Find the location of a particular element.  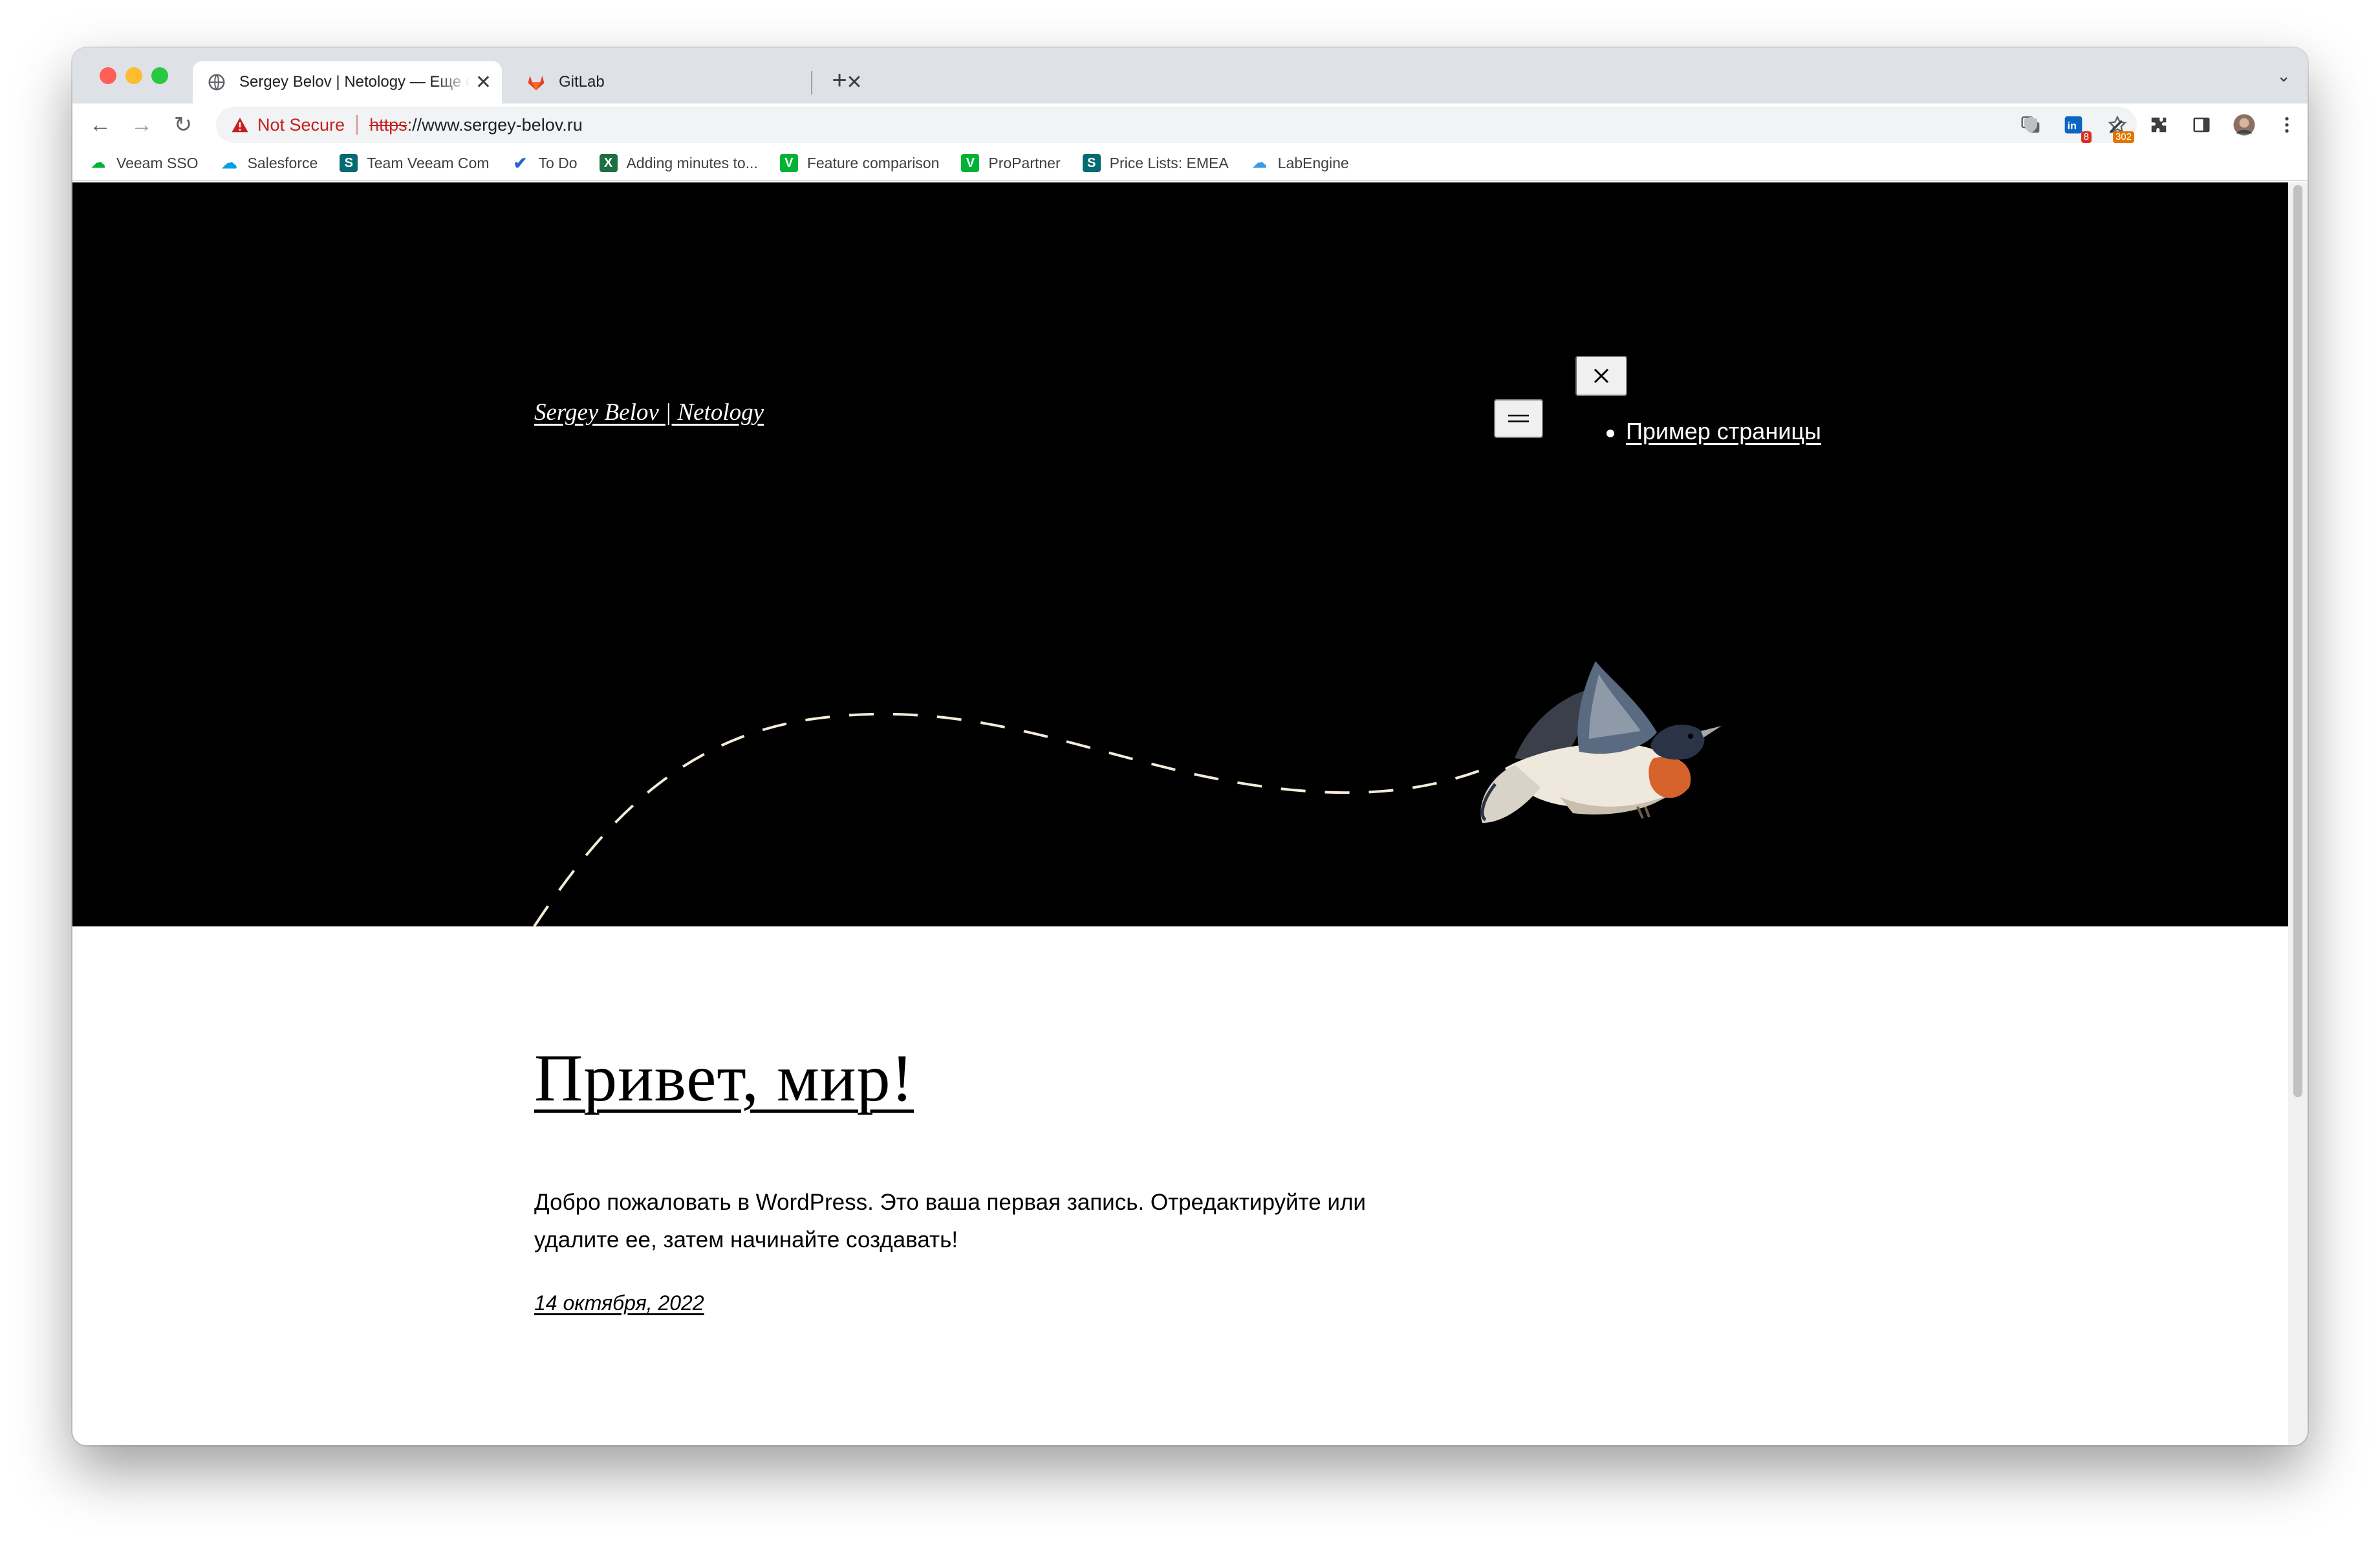

not-secure-label: Not Secure is located at coordinates (301, 125).